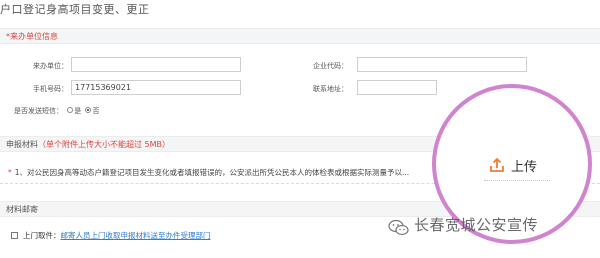 This screenshot has width=600, height=258. What do you see at coordinates (50, 66) in the screenshot?
I see `unit-label: 来办单位：` at bounding box center [50, 66].